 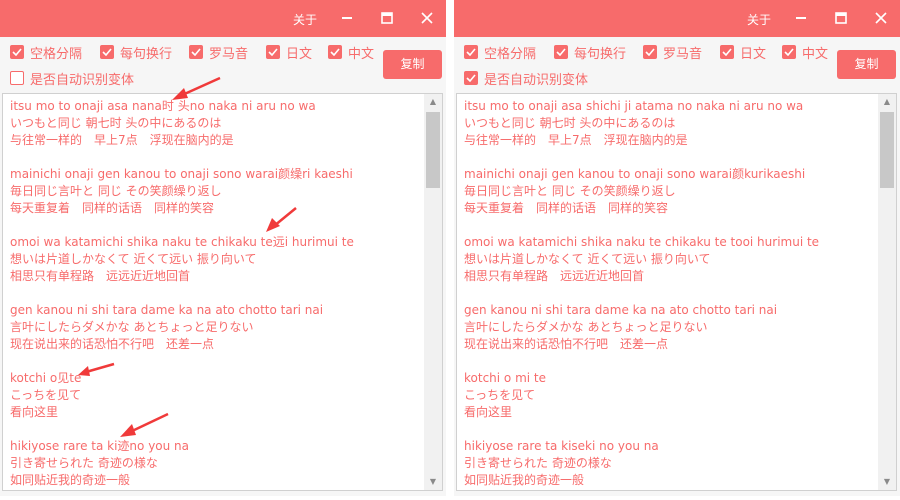 I want to click on option-label: 中文, so click(x=361, y=54).